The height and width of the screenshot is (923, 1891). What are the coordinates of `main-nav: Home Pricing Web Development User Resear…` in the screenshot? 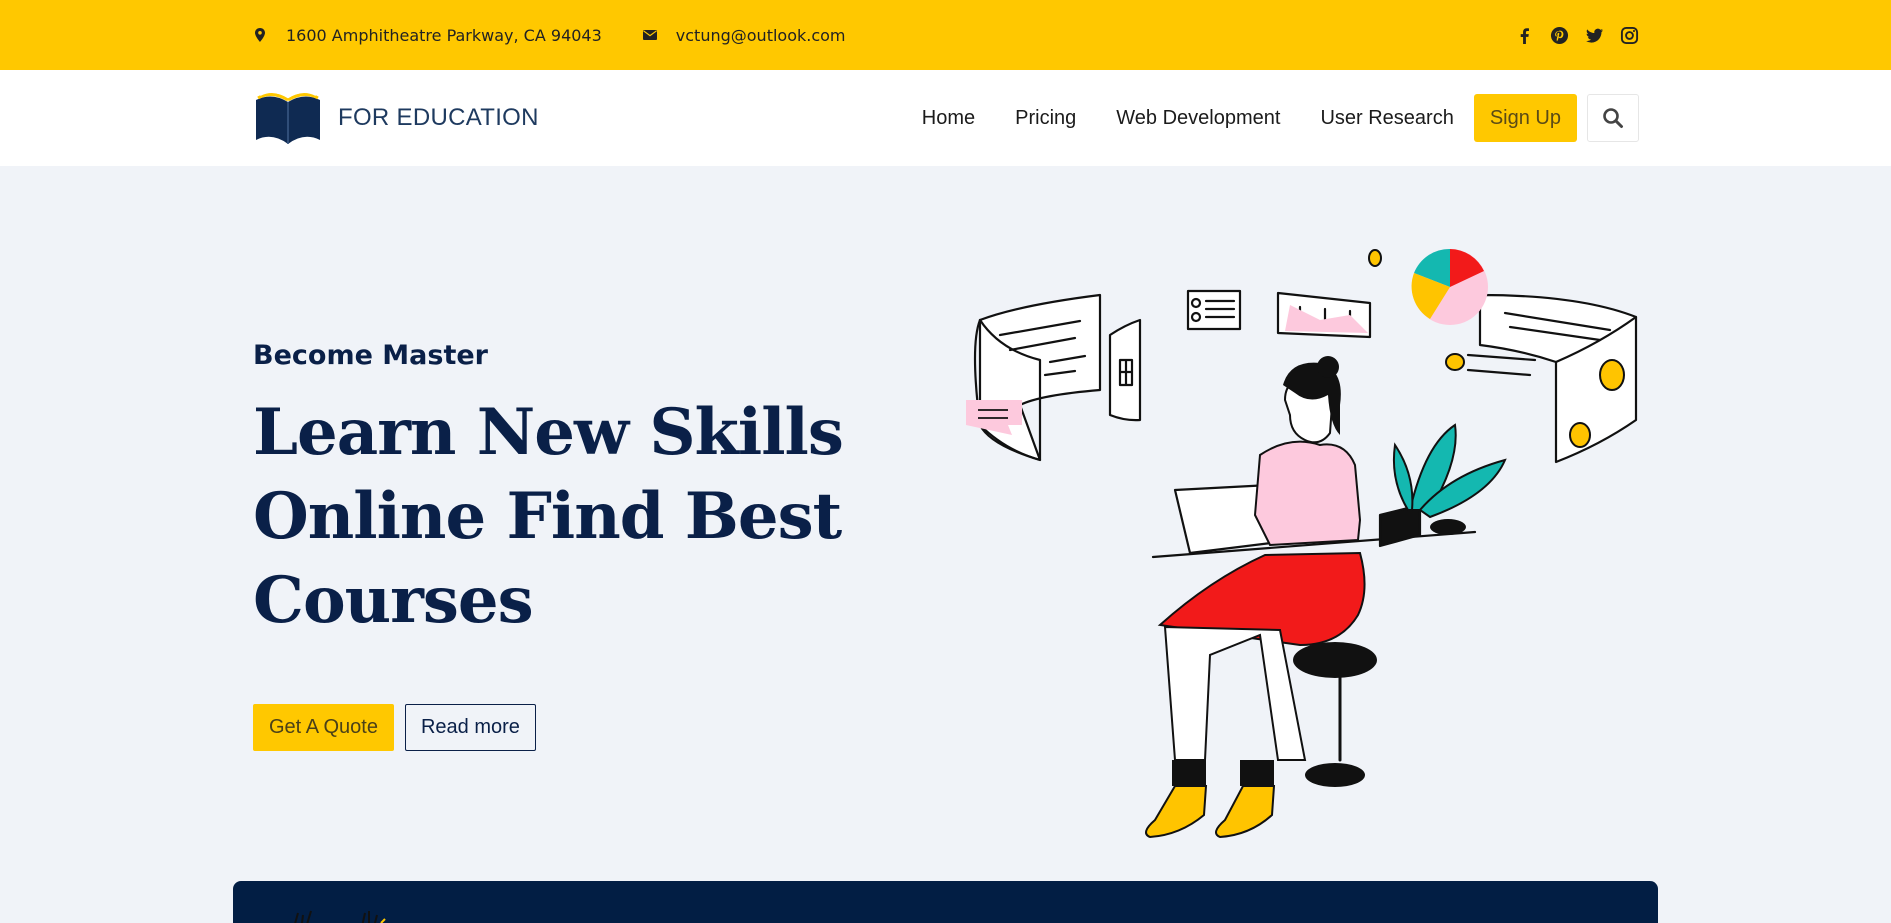 It's located at (1188, 118).